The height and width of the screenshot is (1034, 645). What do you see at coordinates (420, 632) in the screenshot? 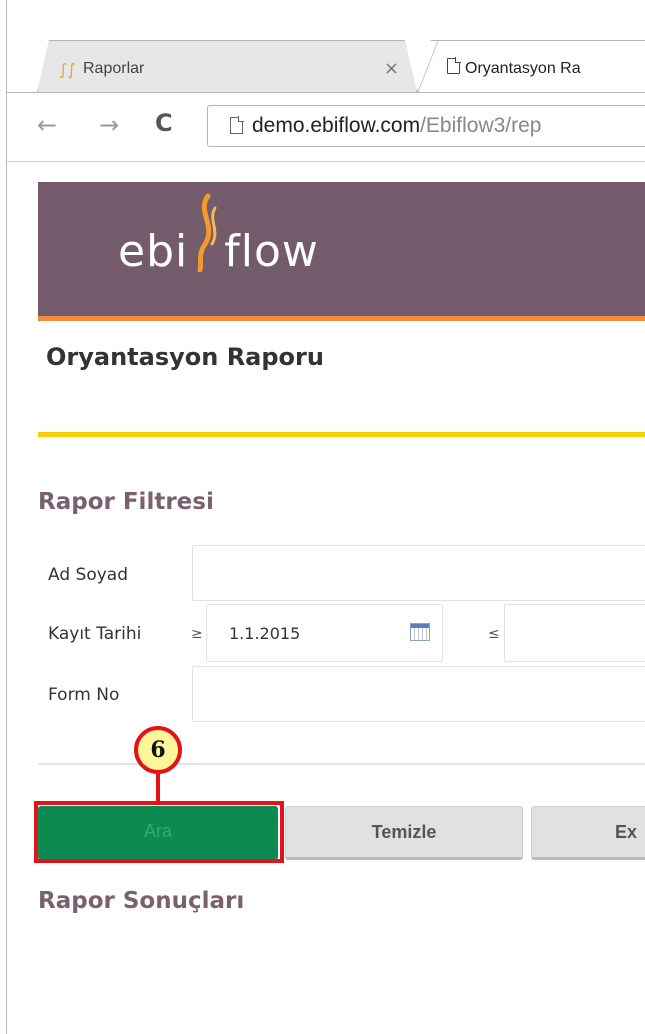
I see `calendar-icon` at bounding box center [420, 632].